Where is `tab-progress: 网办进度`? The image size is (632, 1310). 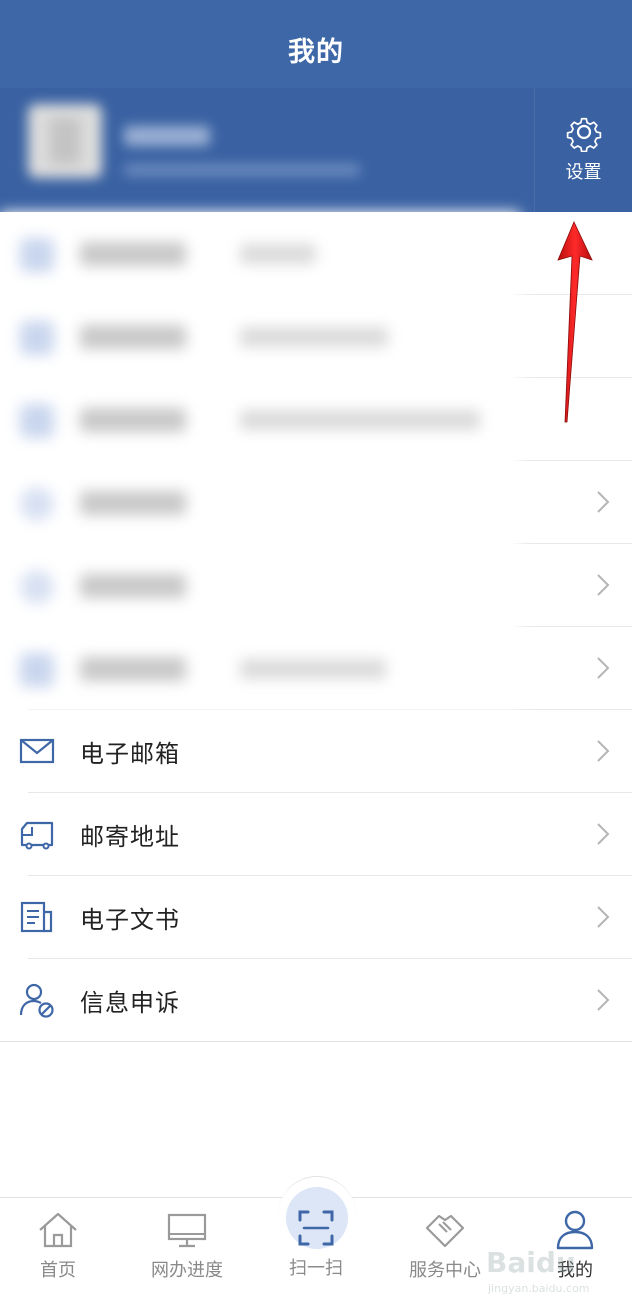 tab-progress: 网办进度 is located at coordinates (187, 1248).